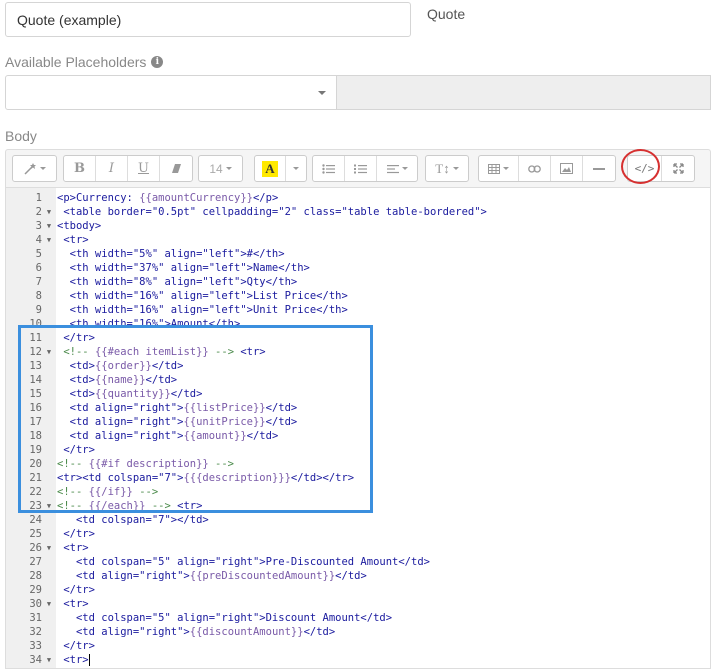 The image size is (711, 669). What do you see at coordinates (329, 168) in the screenshot?
I see `unordered-list-button` at bounding box center [329, 168].